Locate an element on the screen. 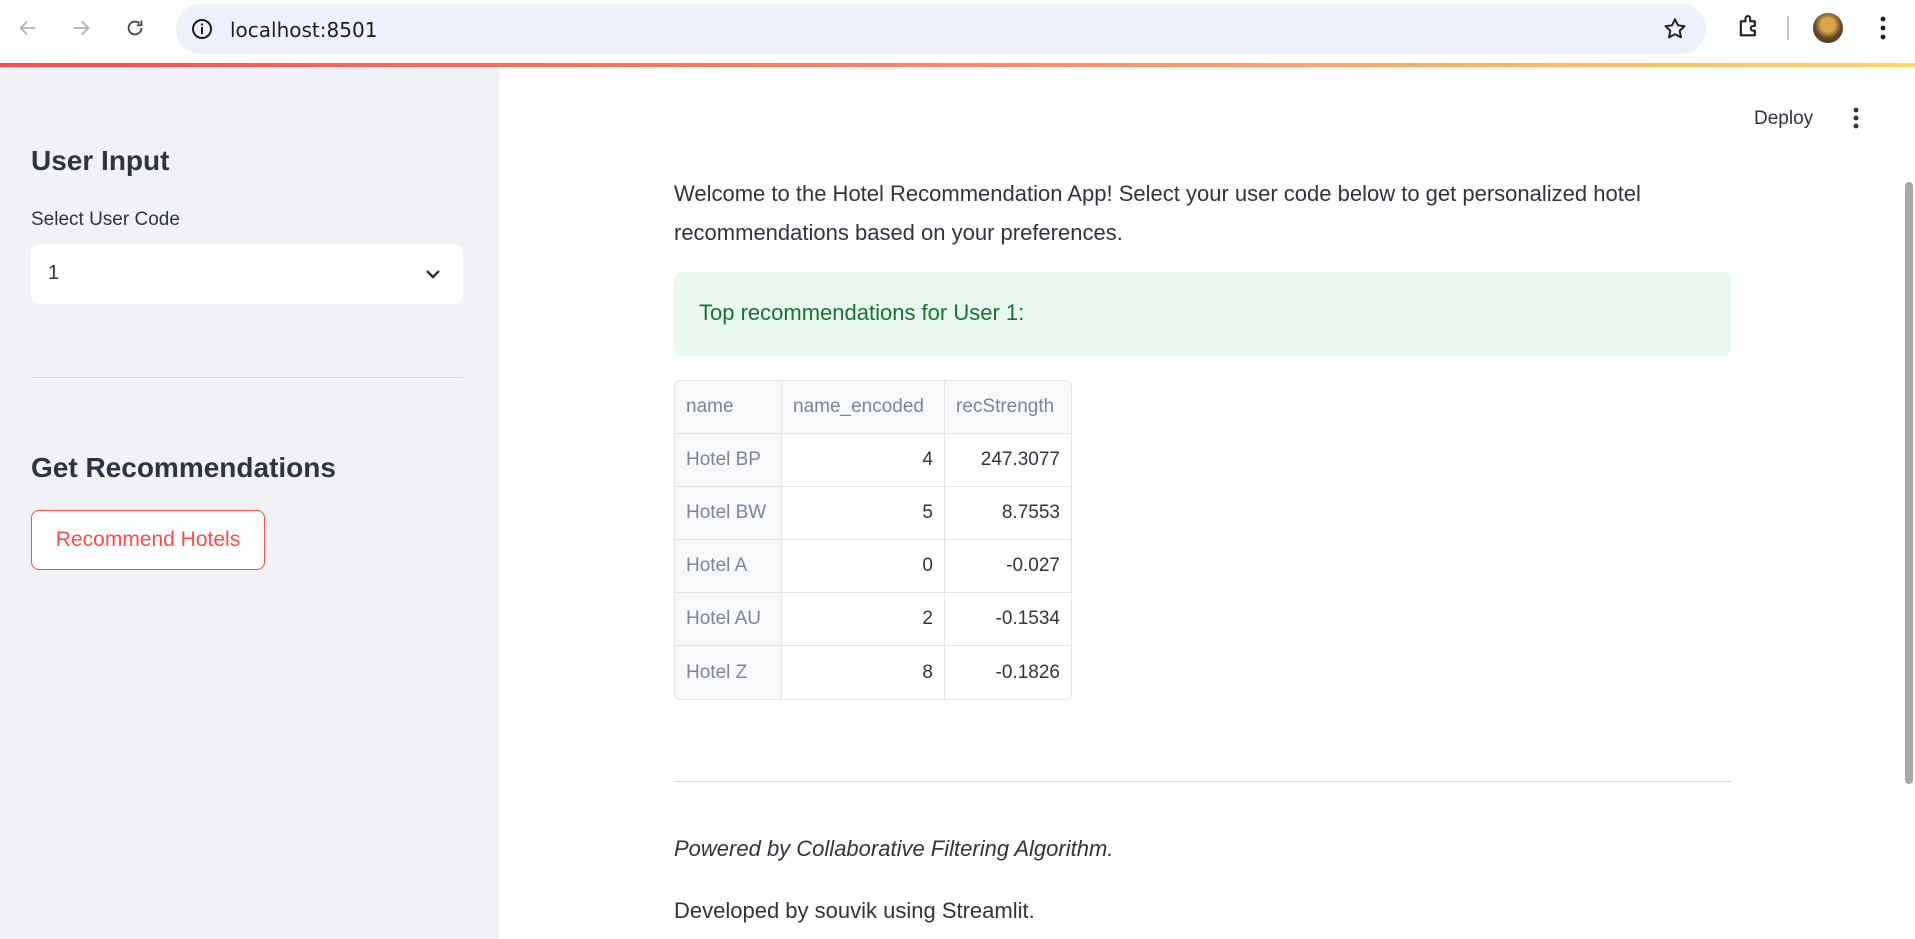  table-row: Hotel Z 8 -0.1826 is located at coordinates (873, 672).